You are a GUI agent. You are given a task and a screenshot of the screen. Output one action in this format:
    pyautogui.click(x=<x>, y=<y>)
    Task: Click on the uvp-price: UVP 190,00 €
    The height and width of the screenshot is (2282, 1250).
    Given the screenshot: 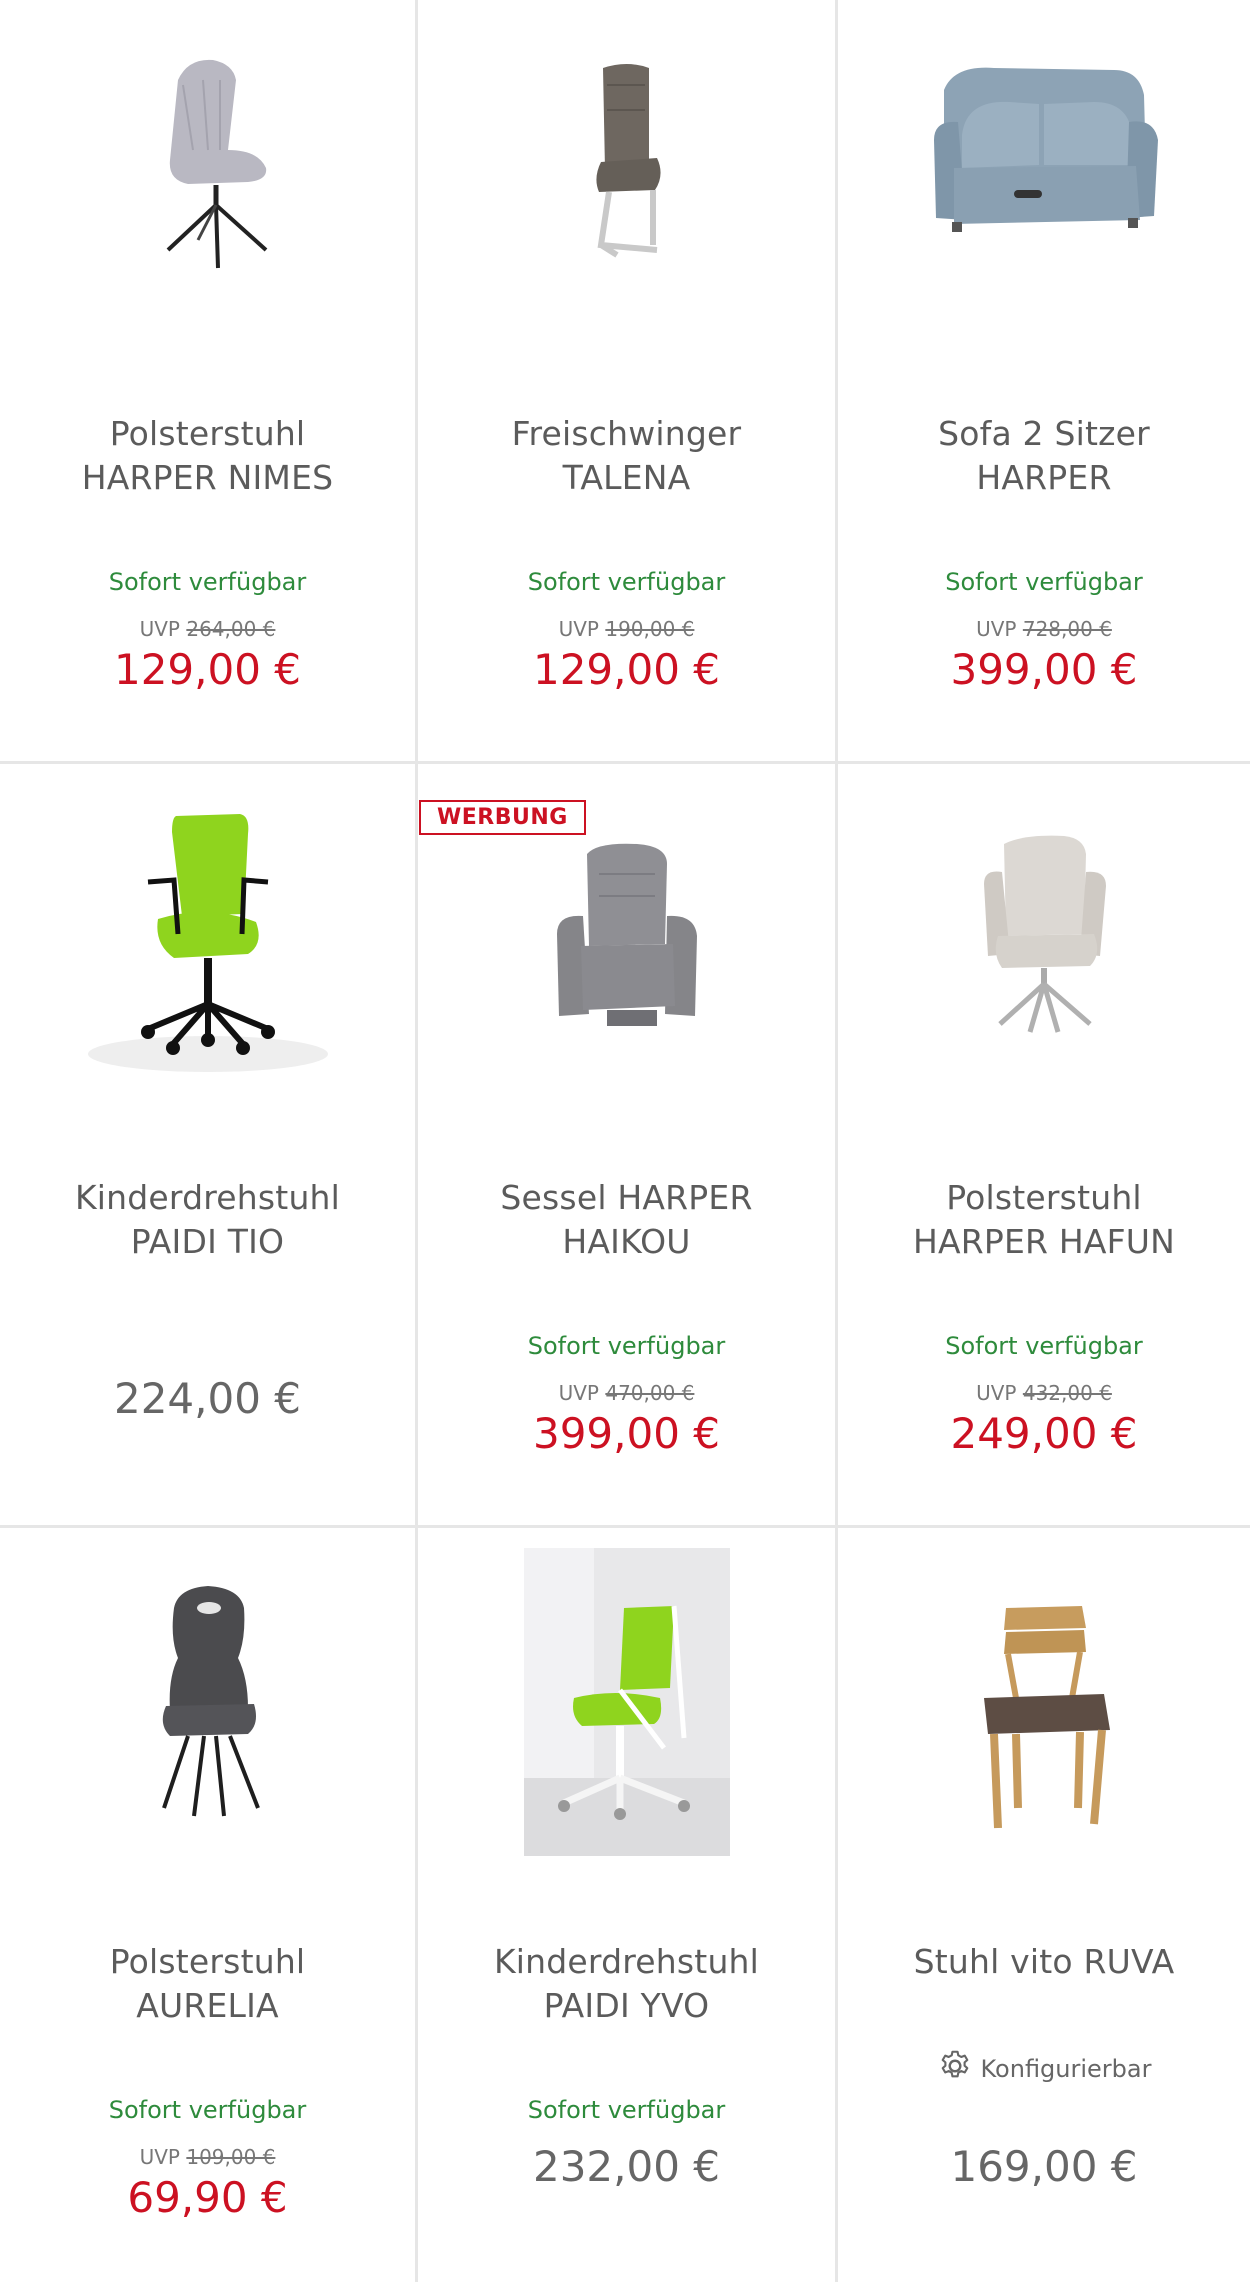 What is the action you would take?
    pyautogui.click(x=626, y=629)
    